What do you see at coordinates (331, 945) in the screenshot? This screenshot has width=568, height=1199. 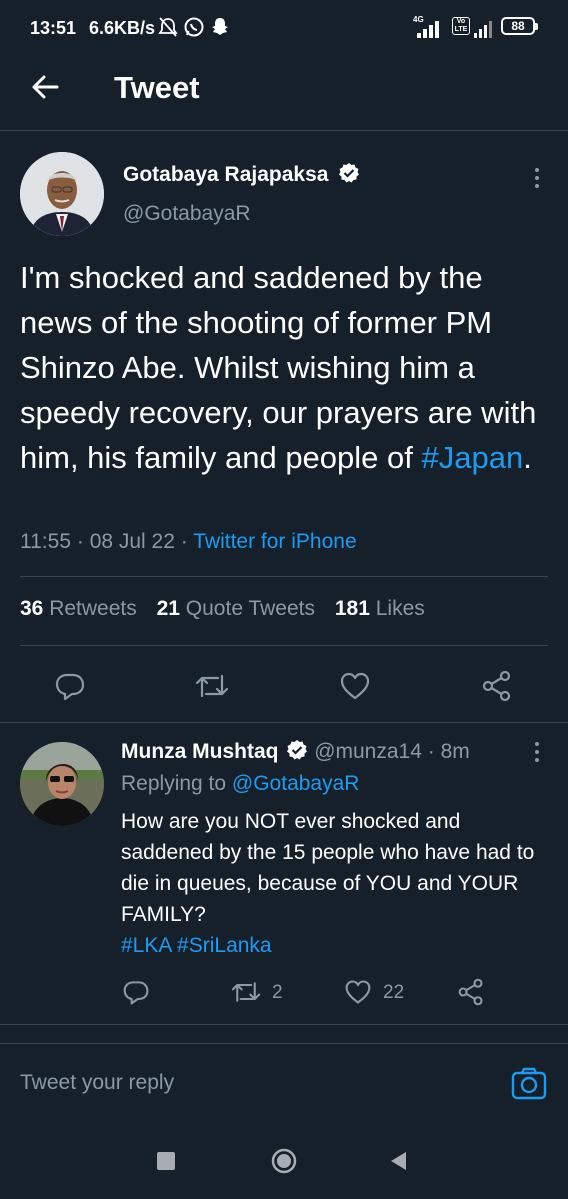 I see `reply-hashtags: #LKA #SriLanka` at bounding box center [331, 945].